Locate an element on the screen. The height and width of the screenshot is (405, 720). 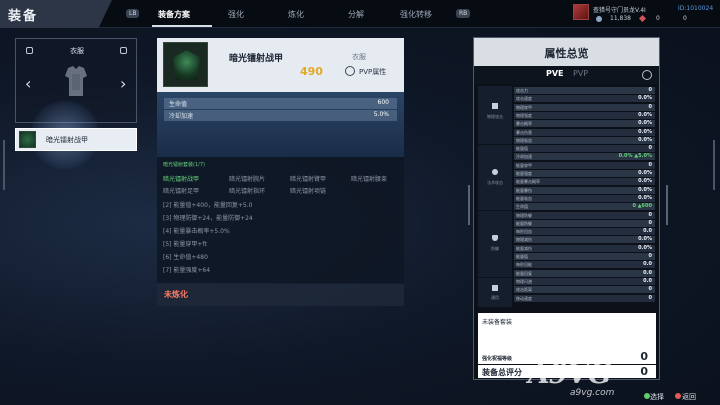
attribute-row: 物理闪避 0.0 is located at coordinates (584, 281).